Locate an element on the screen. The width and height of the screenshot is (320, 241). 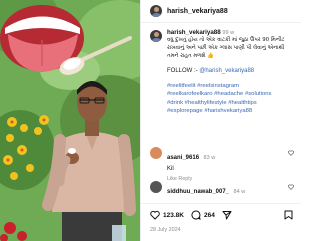
caption-follow: FOLLOW :- @harish_vekariya88 is located at coordinates (232, 71).